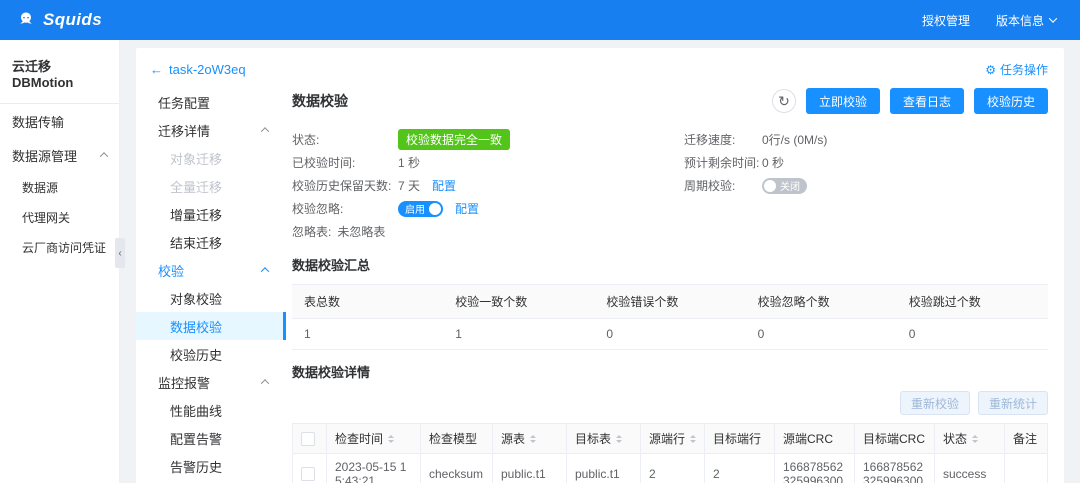 This screenshot has width=1080, height=483. What do you see at coordinates (972, 301) in the screenshot?
I see `summary-header-skipped: 校验跳过个数` at bounding box center [972, 301].